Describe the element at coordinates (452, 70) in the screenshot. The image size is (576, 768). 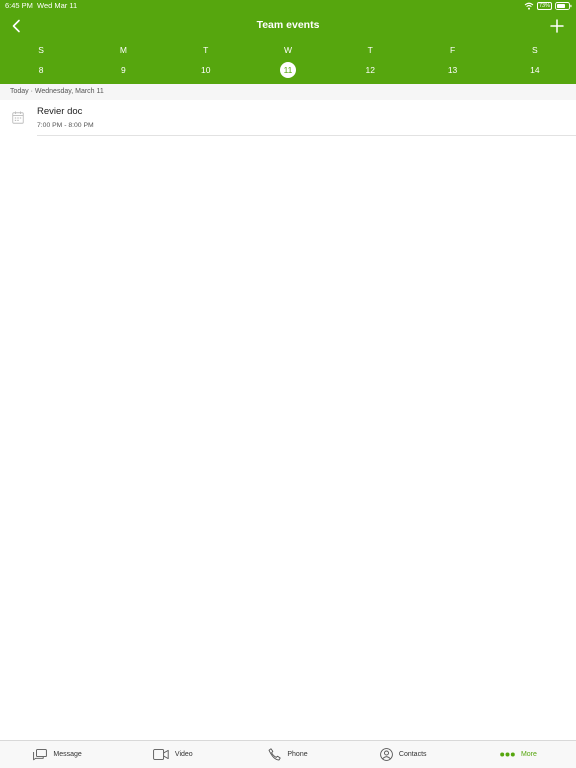
I see `day-number: 13` at that location.